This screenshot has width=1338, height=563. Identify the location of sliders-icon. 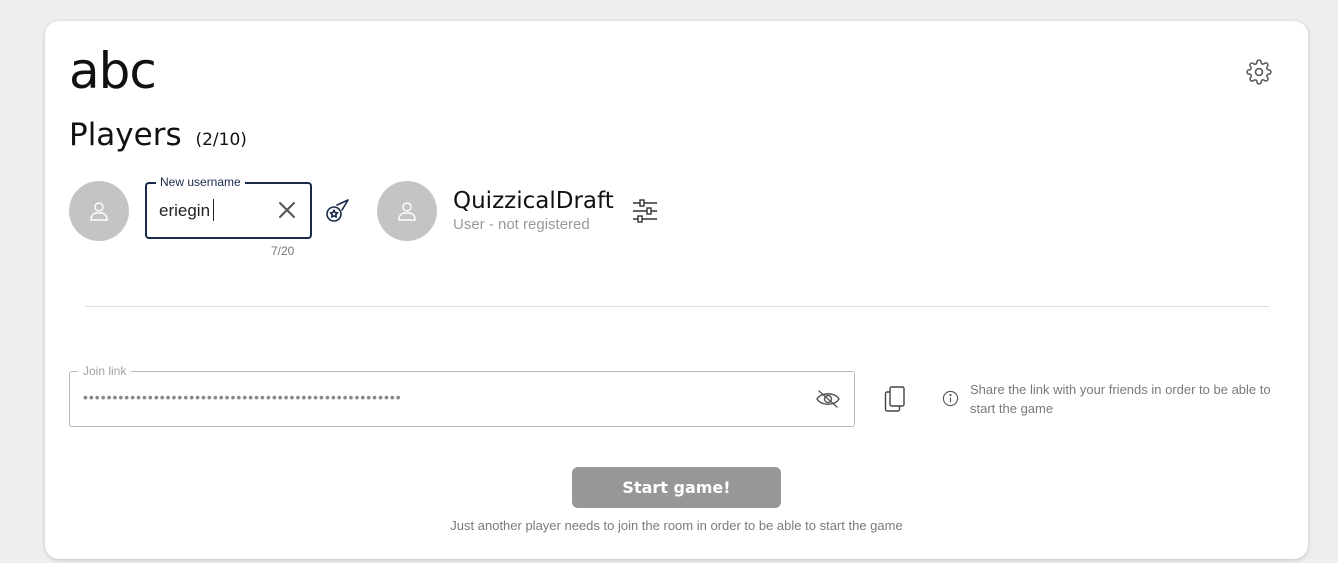
(645, 211).